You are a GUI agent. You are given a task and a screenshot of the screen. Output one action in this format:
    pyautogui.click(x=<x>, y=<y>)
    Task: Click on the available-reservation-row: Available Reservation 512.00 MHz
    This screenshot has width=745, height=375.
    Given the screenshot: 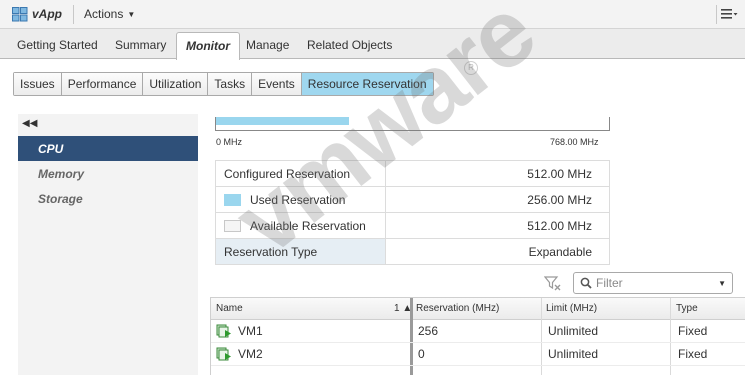 What is the action you would take?
    pyautogui.click(x=412, y=225)
    